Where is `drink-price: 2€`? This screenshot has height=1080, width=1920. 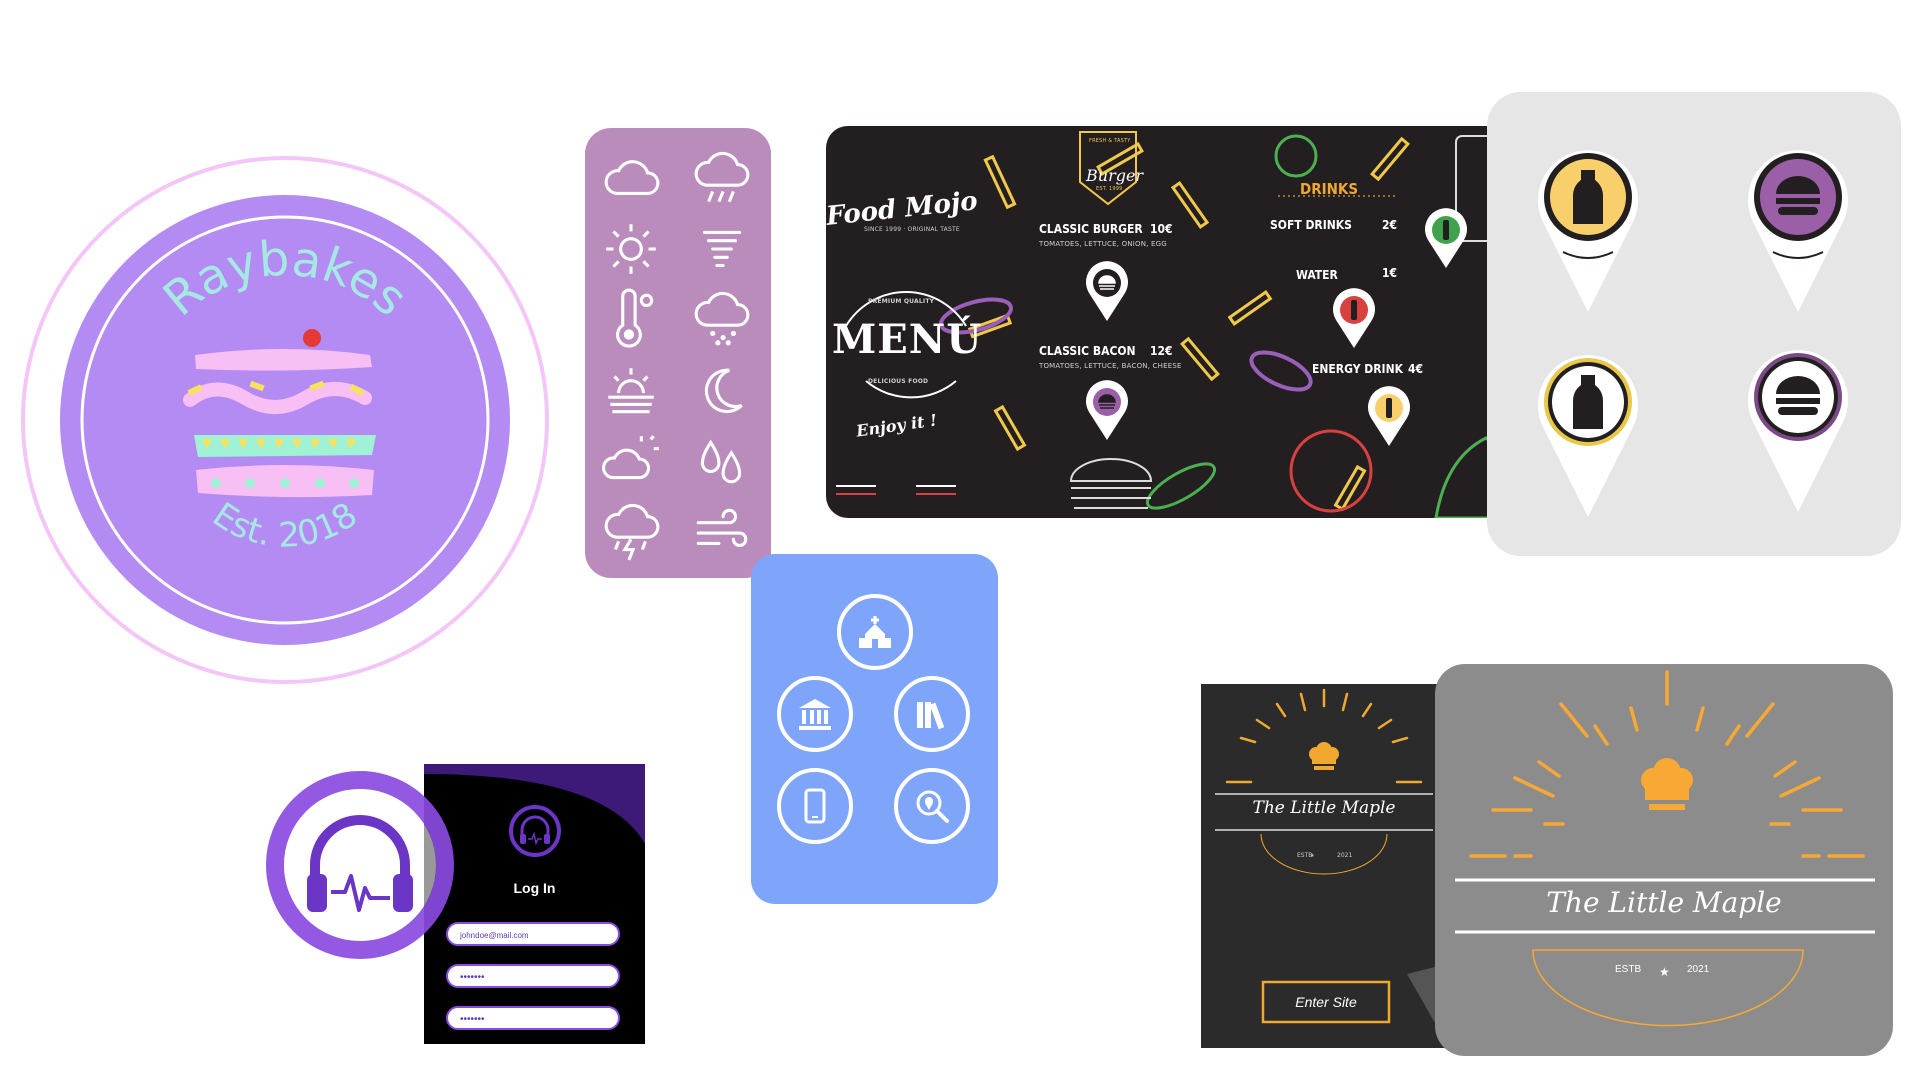 drink-price: 2€ is located at coordinates (1390, 225).